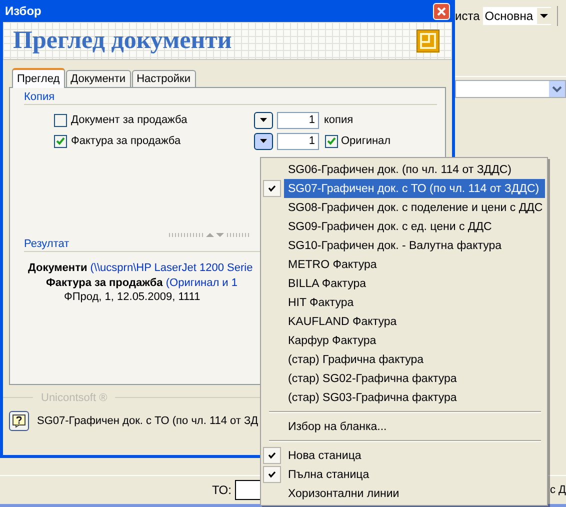 The height and width of the screenshot is (507, 566). What do you see at coordinates (510, 89) in the screenshot?
I see `combo-field` at bounding box center [510, 89].